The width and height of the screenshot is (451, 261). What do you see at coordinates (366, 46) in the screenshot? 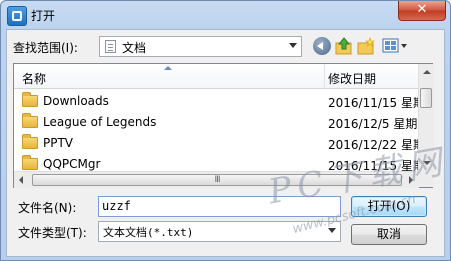
I see `new-folder-icon` at bounding box center [366, 46].